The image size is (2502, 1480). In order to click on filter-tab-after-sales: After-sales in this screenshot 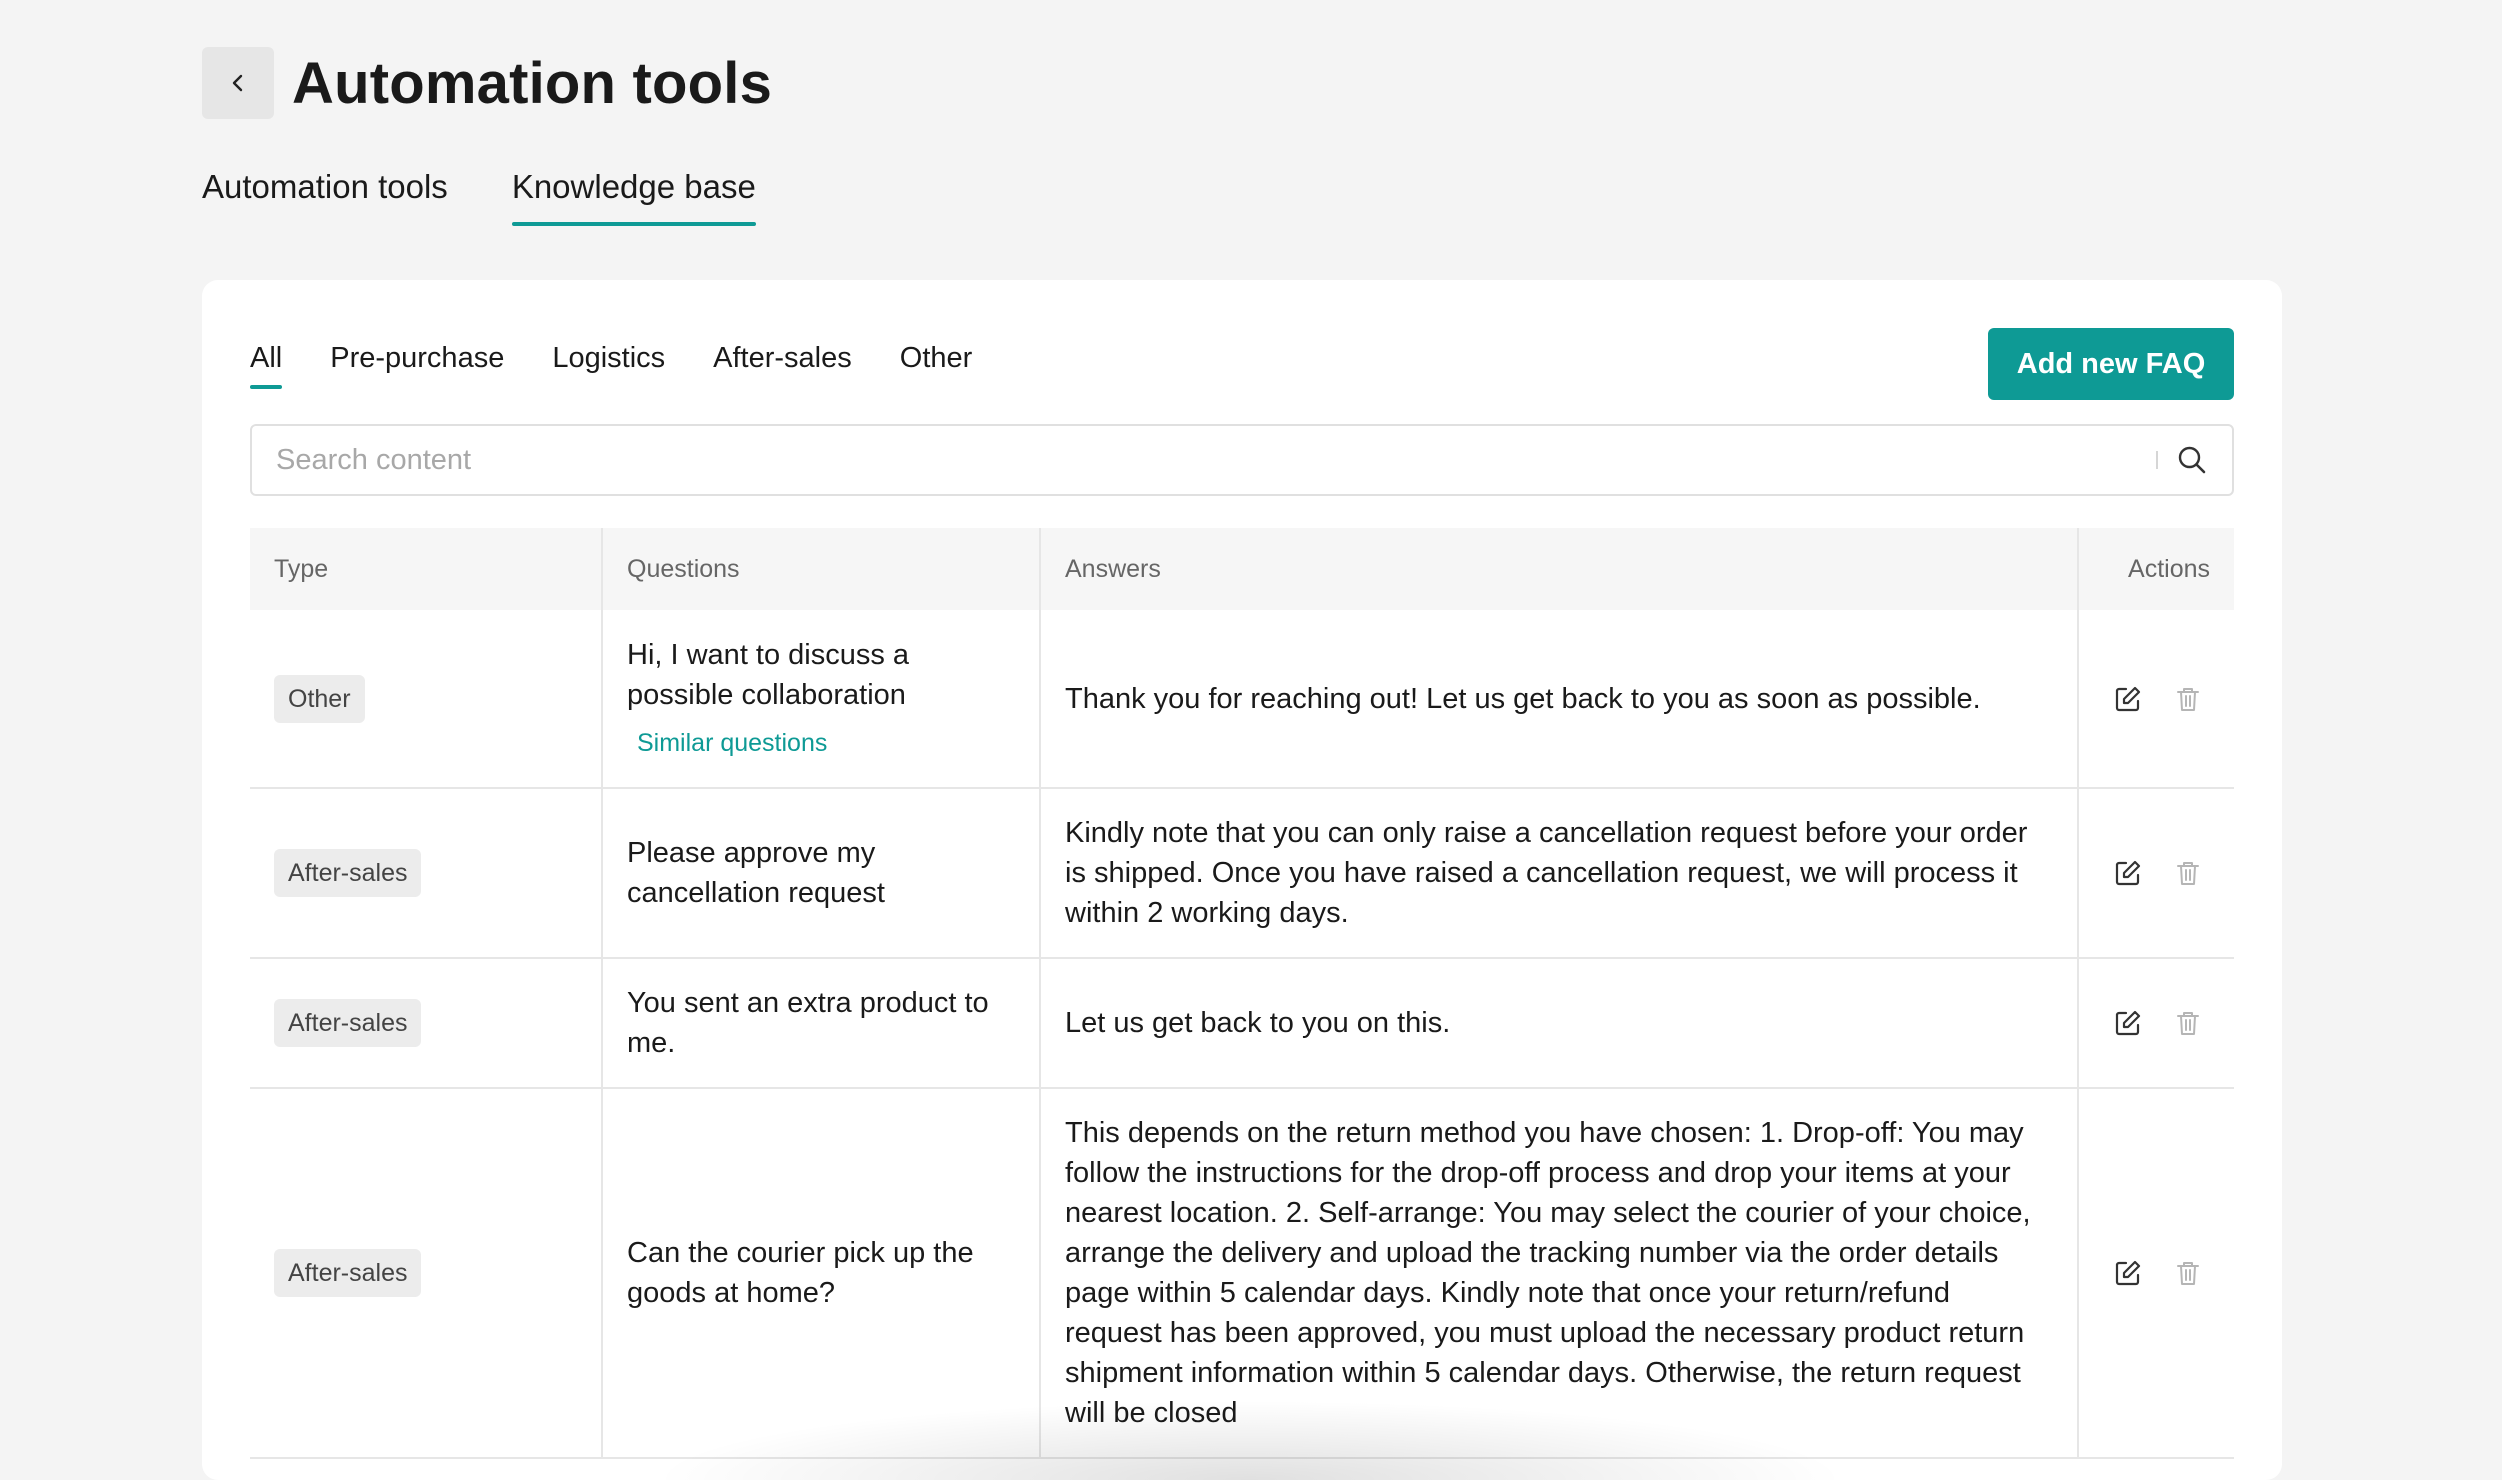, I will do `click(782, 365)`.